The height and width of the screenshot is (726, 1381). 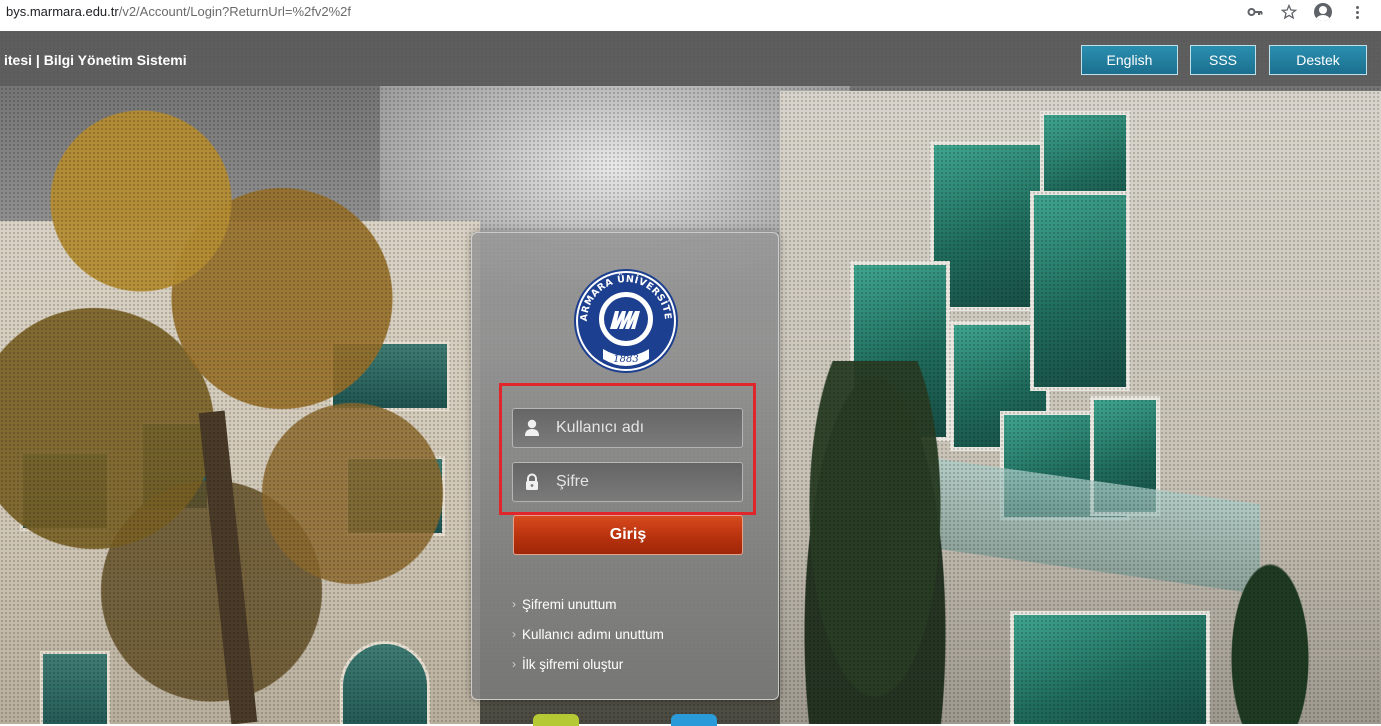 I want to click on account-icon, so click(x=1323, y=12).